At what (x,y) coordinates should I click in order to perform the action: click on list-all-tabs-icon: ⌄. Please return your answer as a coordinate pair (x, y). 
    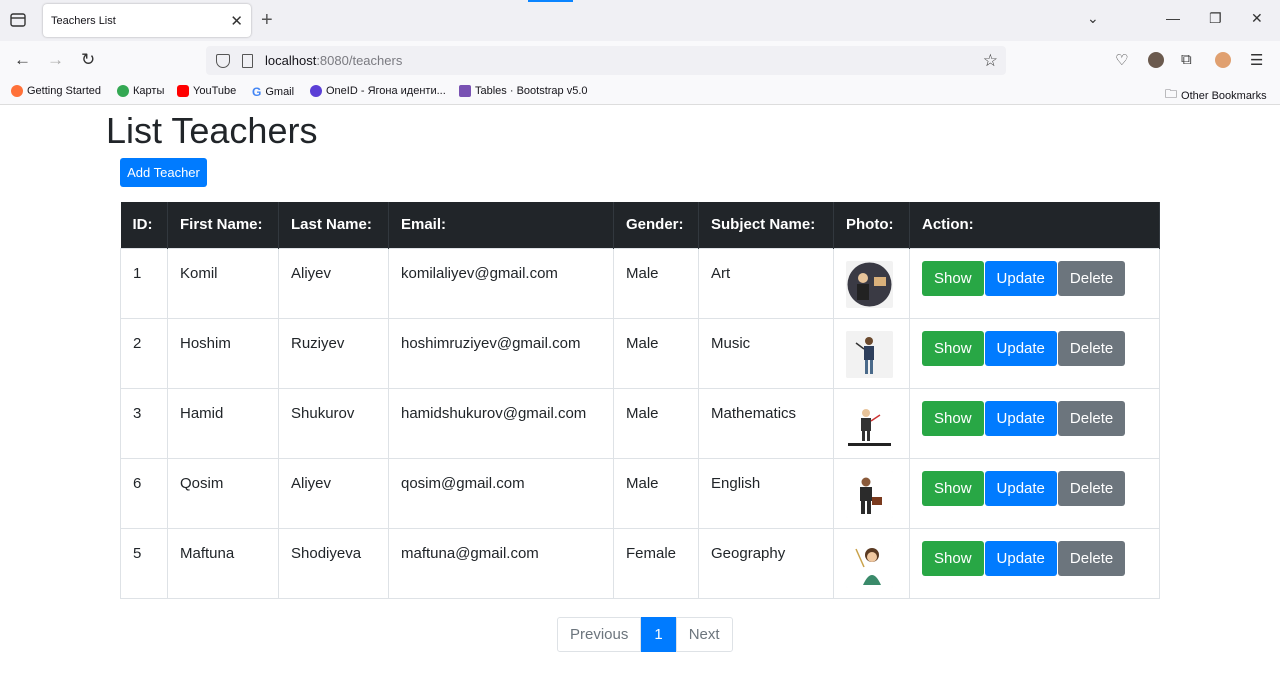
    Looking at the image, I should click on (1093, 18).